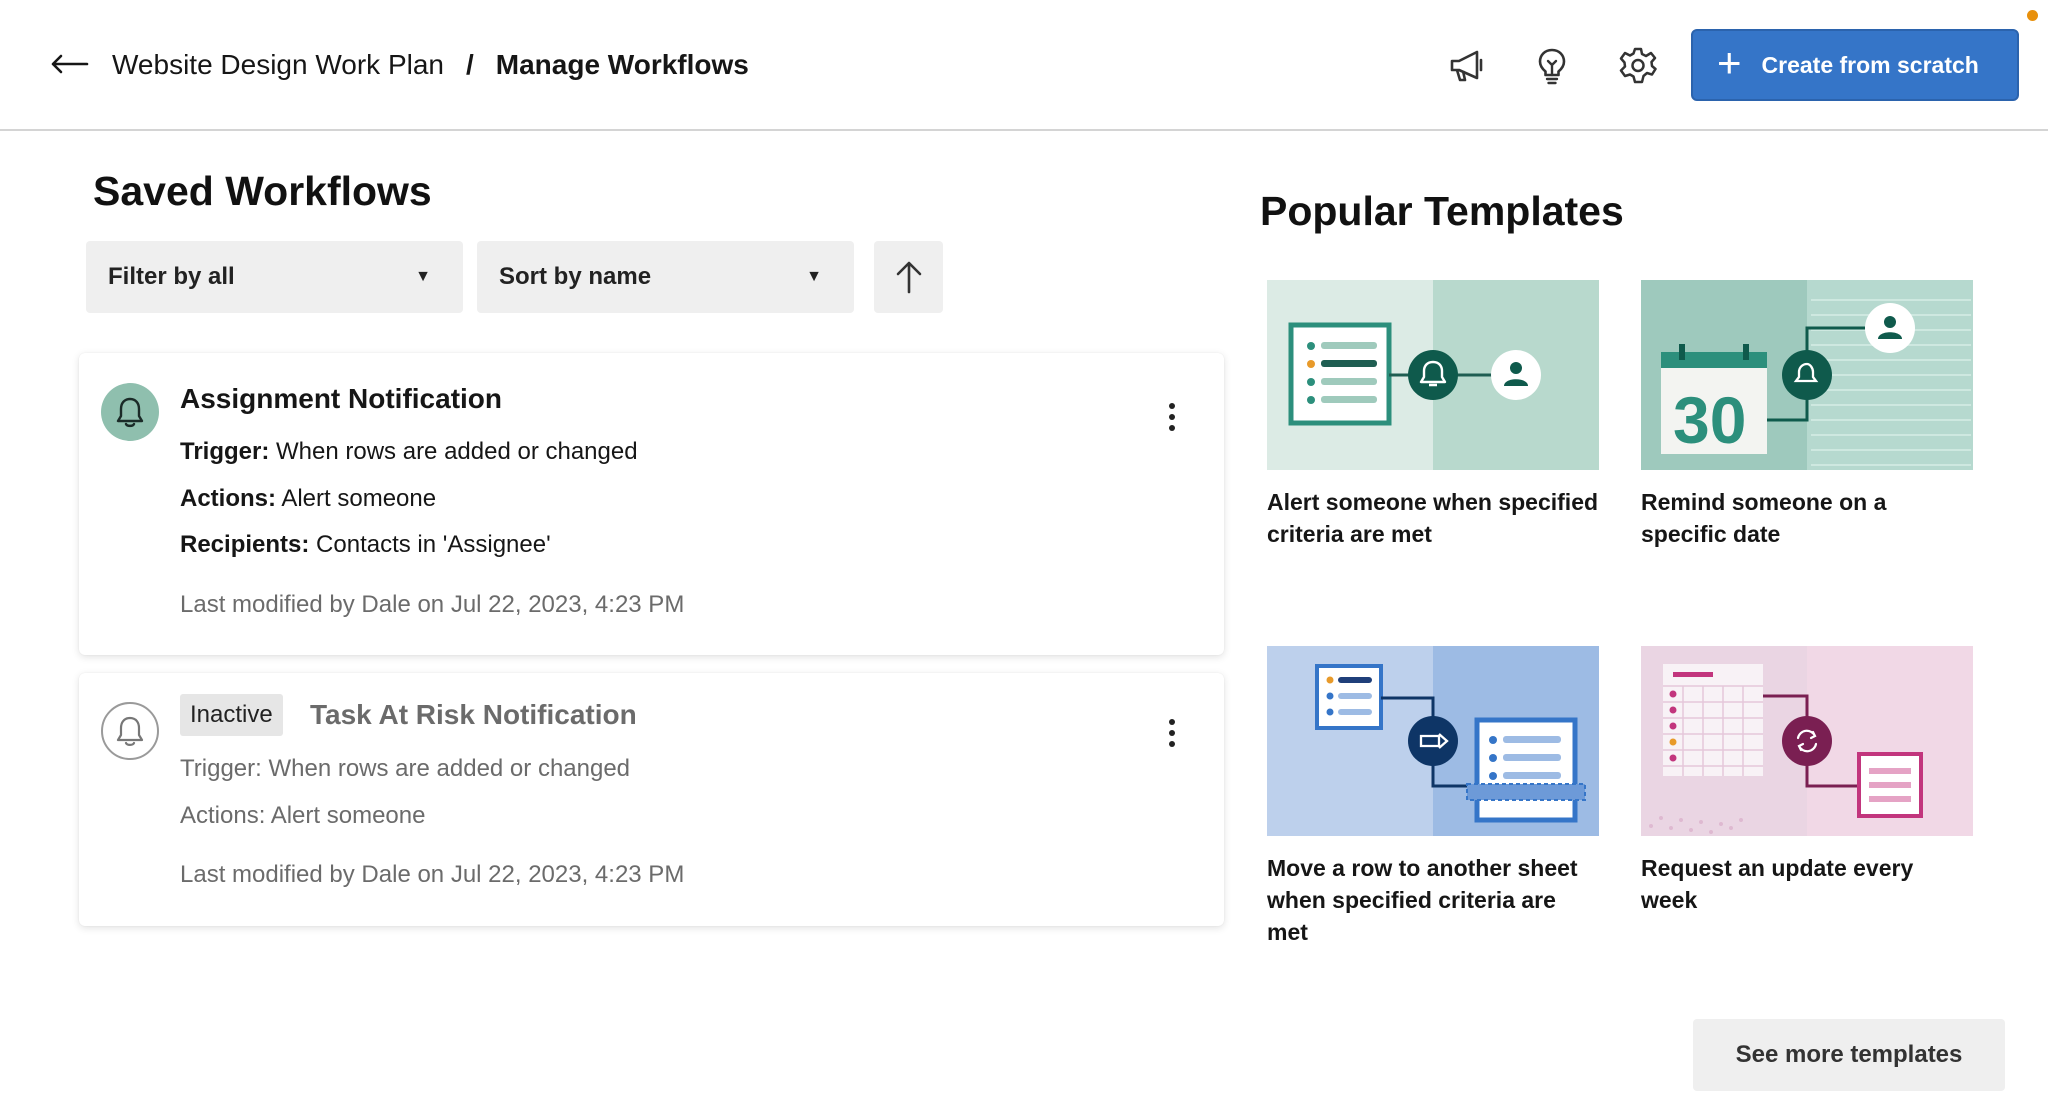  What do you see at coordinates (1870, 64) in the screenshot?
I see `create-button-label: Create from scratch` at bounding box center [1870, 64].